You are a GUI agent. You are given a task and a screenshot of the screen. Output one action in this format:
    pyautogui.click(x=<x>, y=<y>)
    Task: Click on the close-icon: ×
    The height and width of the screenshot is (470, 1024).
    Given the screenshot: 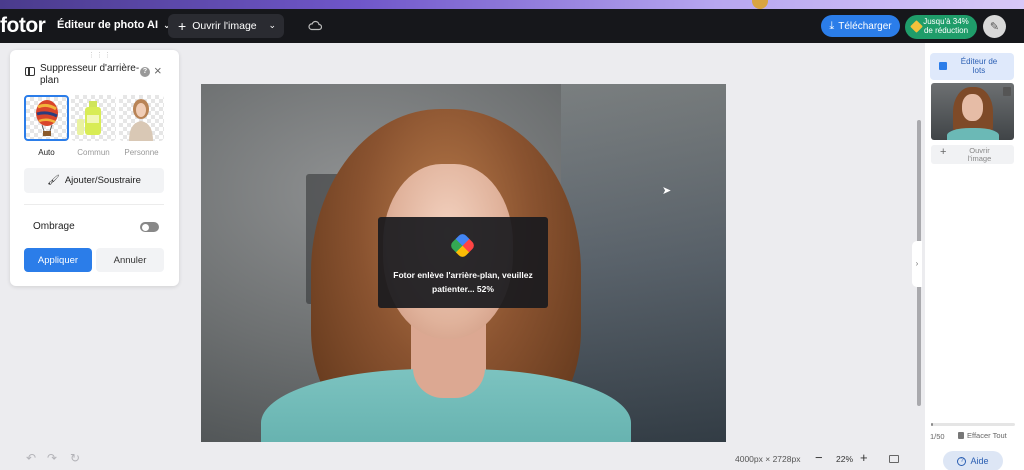 What is the action you would take?
    pyautogui.click(x=158, y=70)
    